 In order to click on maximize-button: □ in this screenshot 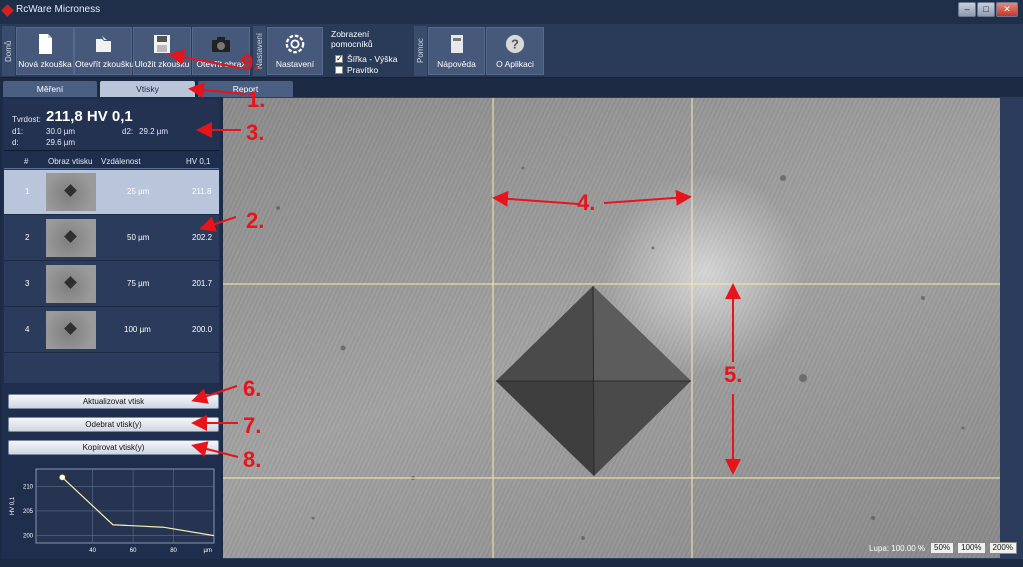, I will do `click(986, 9)`.